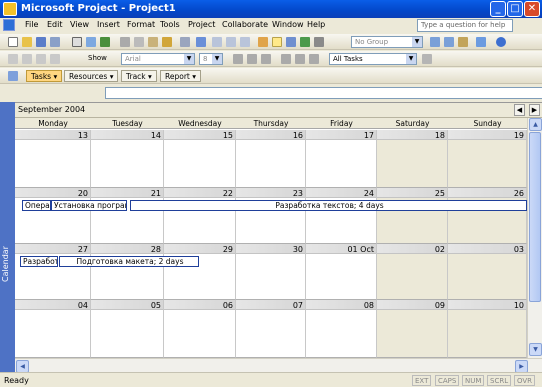 Image resolution: width=542 pixels, height=387 pixels. What do you see at coordinates (412, 159) in the screenshot?
I see `day-cell: 18` at bounding box center [412, 159].